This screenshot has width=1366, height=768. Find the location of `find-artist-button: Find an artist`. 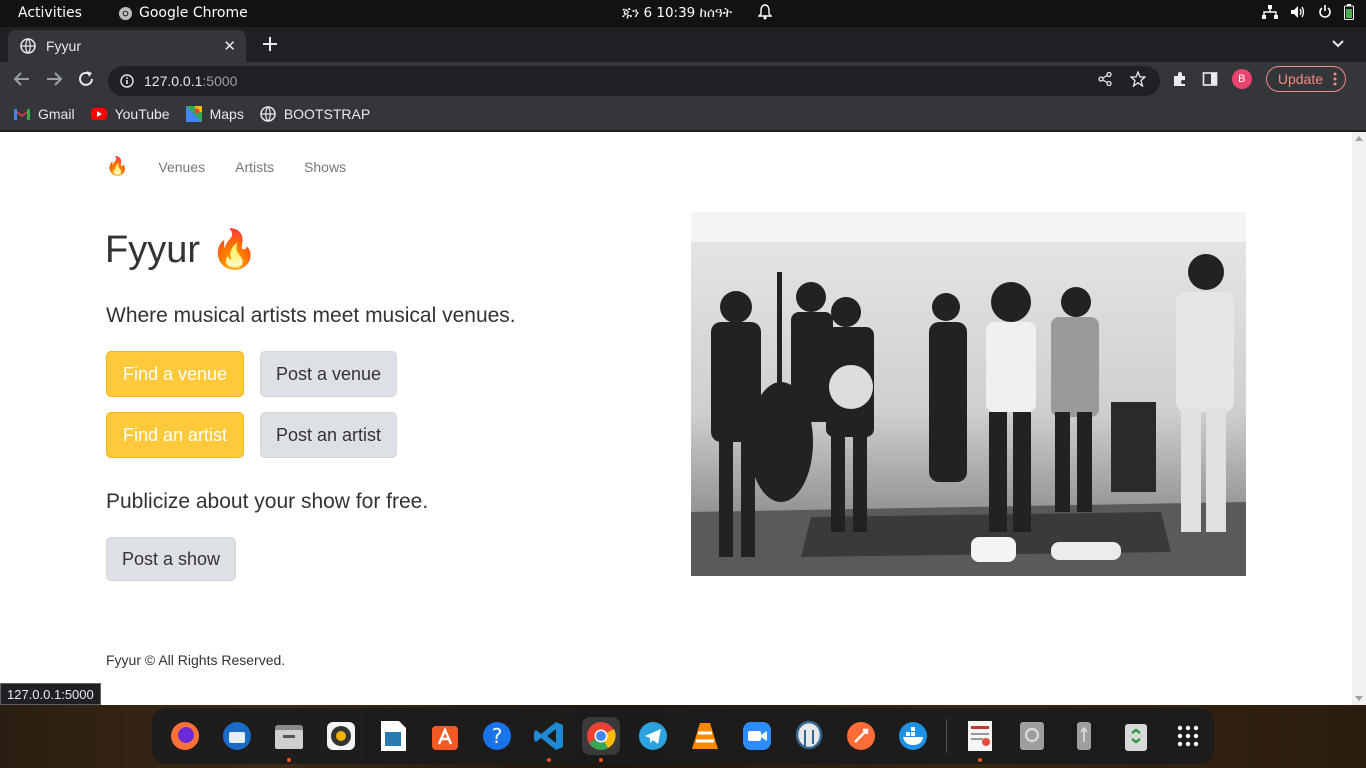

find-artist-button: Find an artist is located at coordinates (175, 435).